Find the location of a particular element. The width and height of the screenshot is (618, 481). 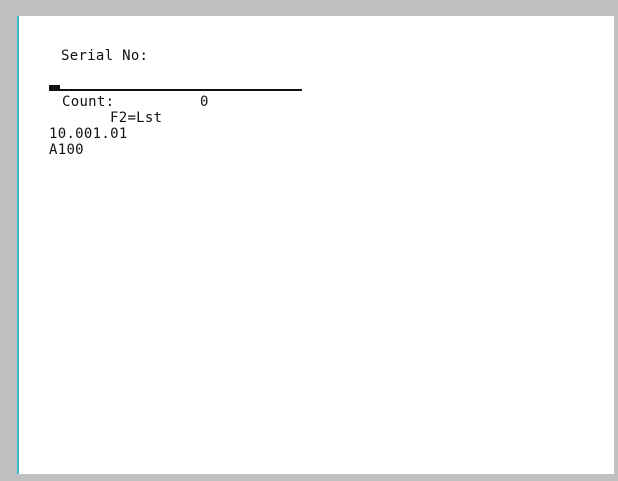

count-label: Count: is located at coordinates (88, 102).